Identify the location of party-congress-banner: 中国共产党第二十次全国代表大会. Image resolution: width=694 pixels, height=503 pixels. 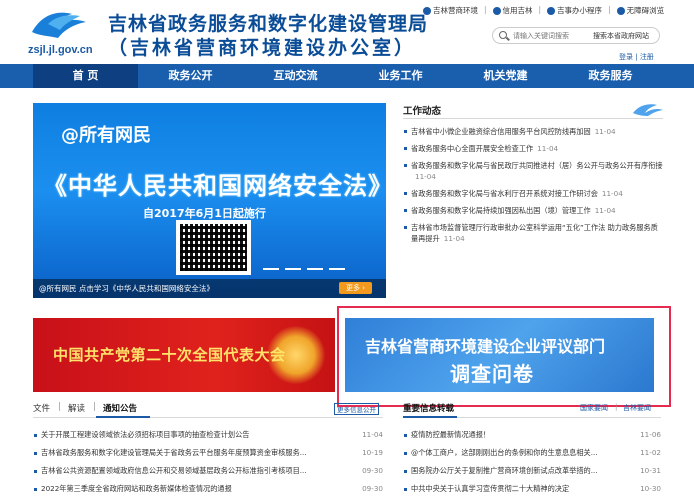
(184, 355).